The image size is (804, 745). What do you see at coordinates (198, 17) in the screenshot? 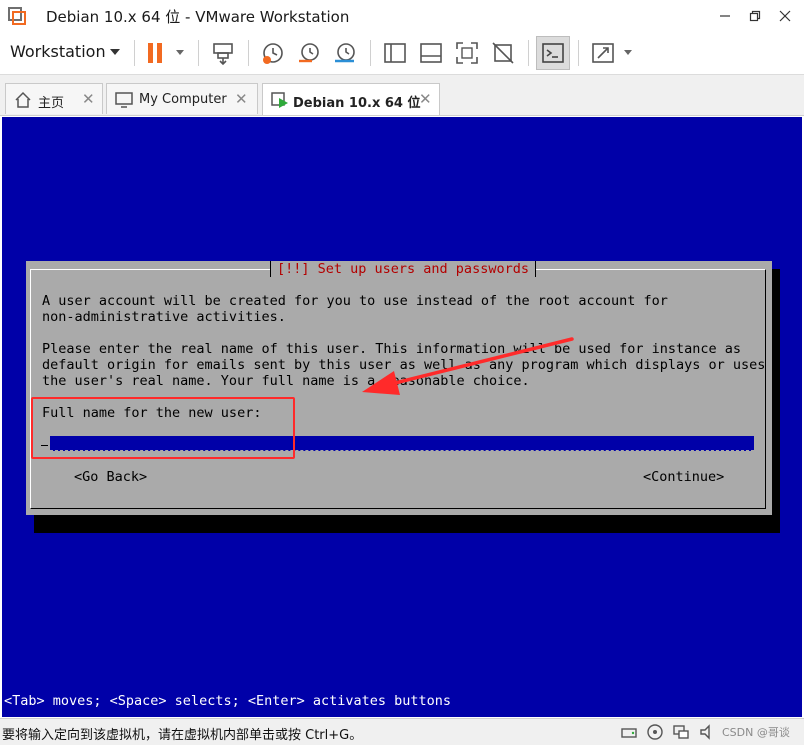
I see `window-title: Debian 10.x 64 位 - VMware Workstation` at bounding box center [198, 17].